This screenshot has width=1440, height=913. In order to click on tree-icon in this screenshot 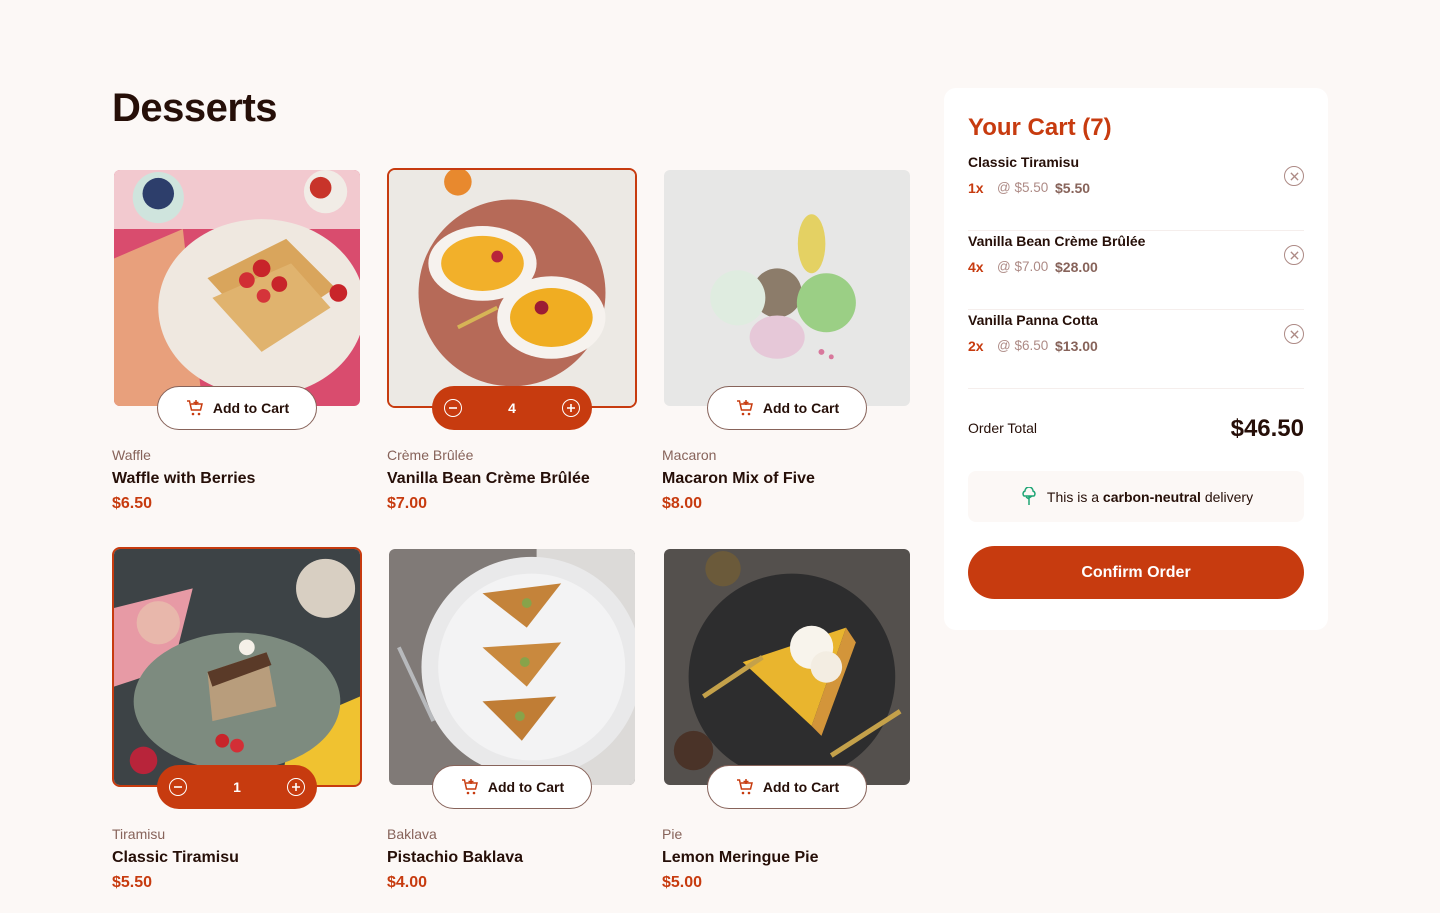, I will do `click(1029, 495)`.